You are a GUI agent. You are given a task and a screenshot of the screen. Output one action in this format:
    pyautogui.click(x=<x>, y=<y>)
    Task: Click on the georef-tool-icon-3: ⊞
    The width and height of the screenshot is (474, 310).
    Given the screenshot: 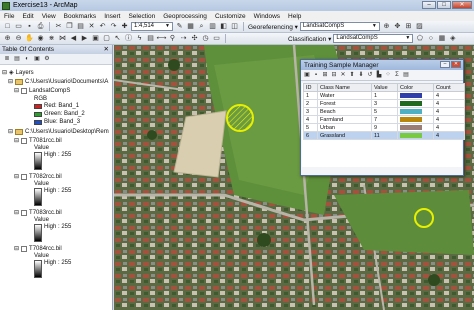 What is the action you would take?
    pyautogui.click(x=408, y=26)
    